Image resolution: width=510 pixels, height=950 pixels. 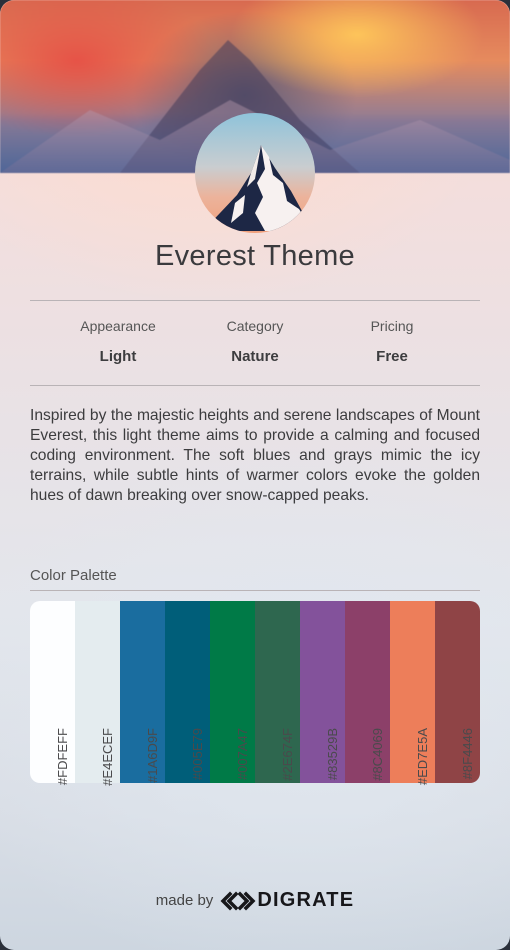 What do you see at coordinates (118, 356) in the screenshot?
I see `meta-value: Light` at bounding box center [118, 356].